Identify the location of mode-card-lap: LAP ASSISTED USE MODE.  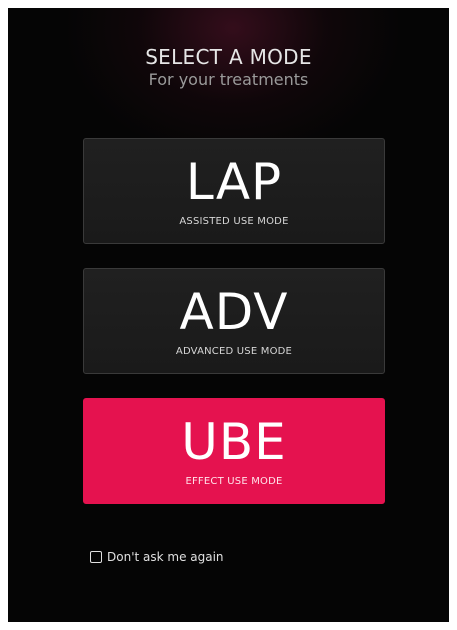
(234, 191).